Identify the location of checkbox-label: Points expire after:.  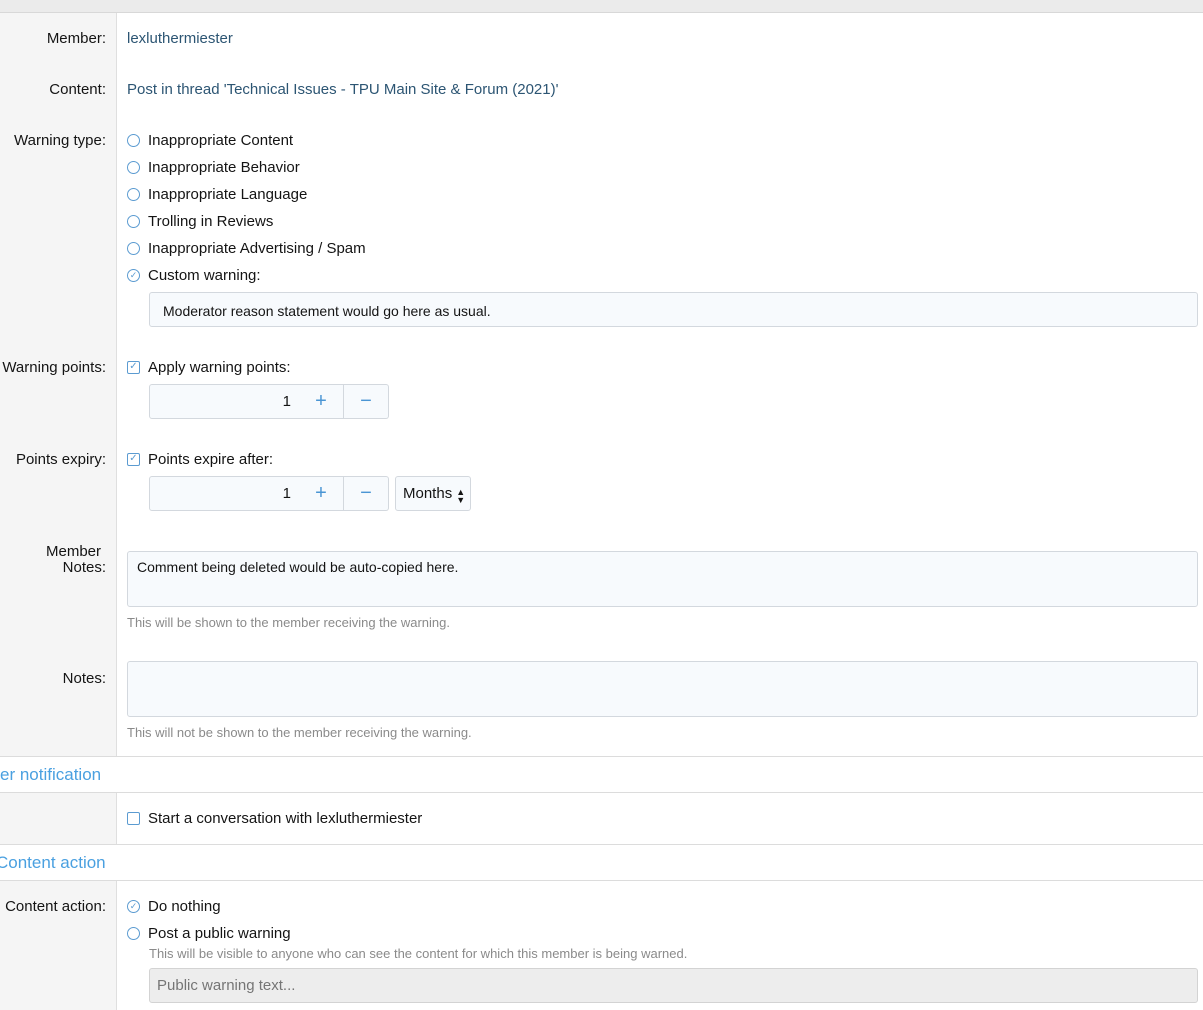
(211, 459).